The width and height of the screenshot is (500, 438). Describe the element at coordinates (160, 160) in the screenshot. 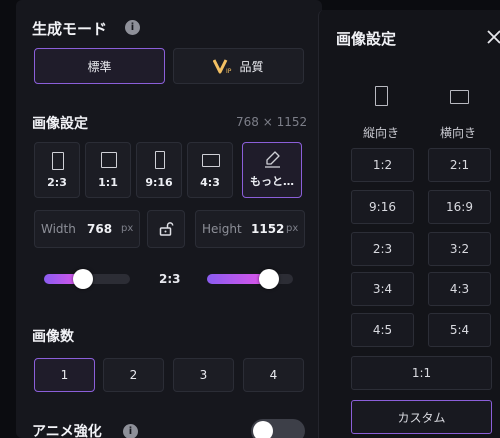

I see `tall-shape-icon` at that location.